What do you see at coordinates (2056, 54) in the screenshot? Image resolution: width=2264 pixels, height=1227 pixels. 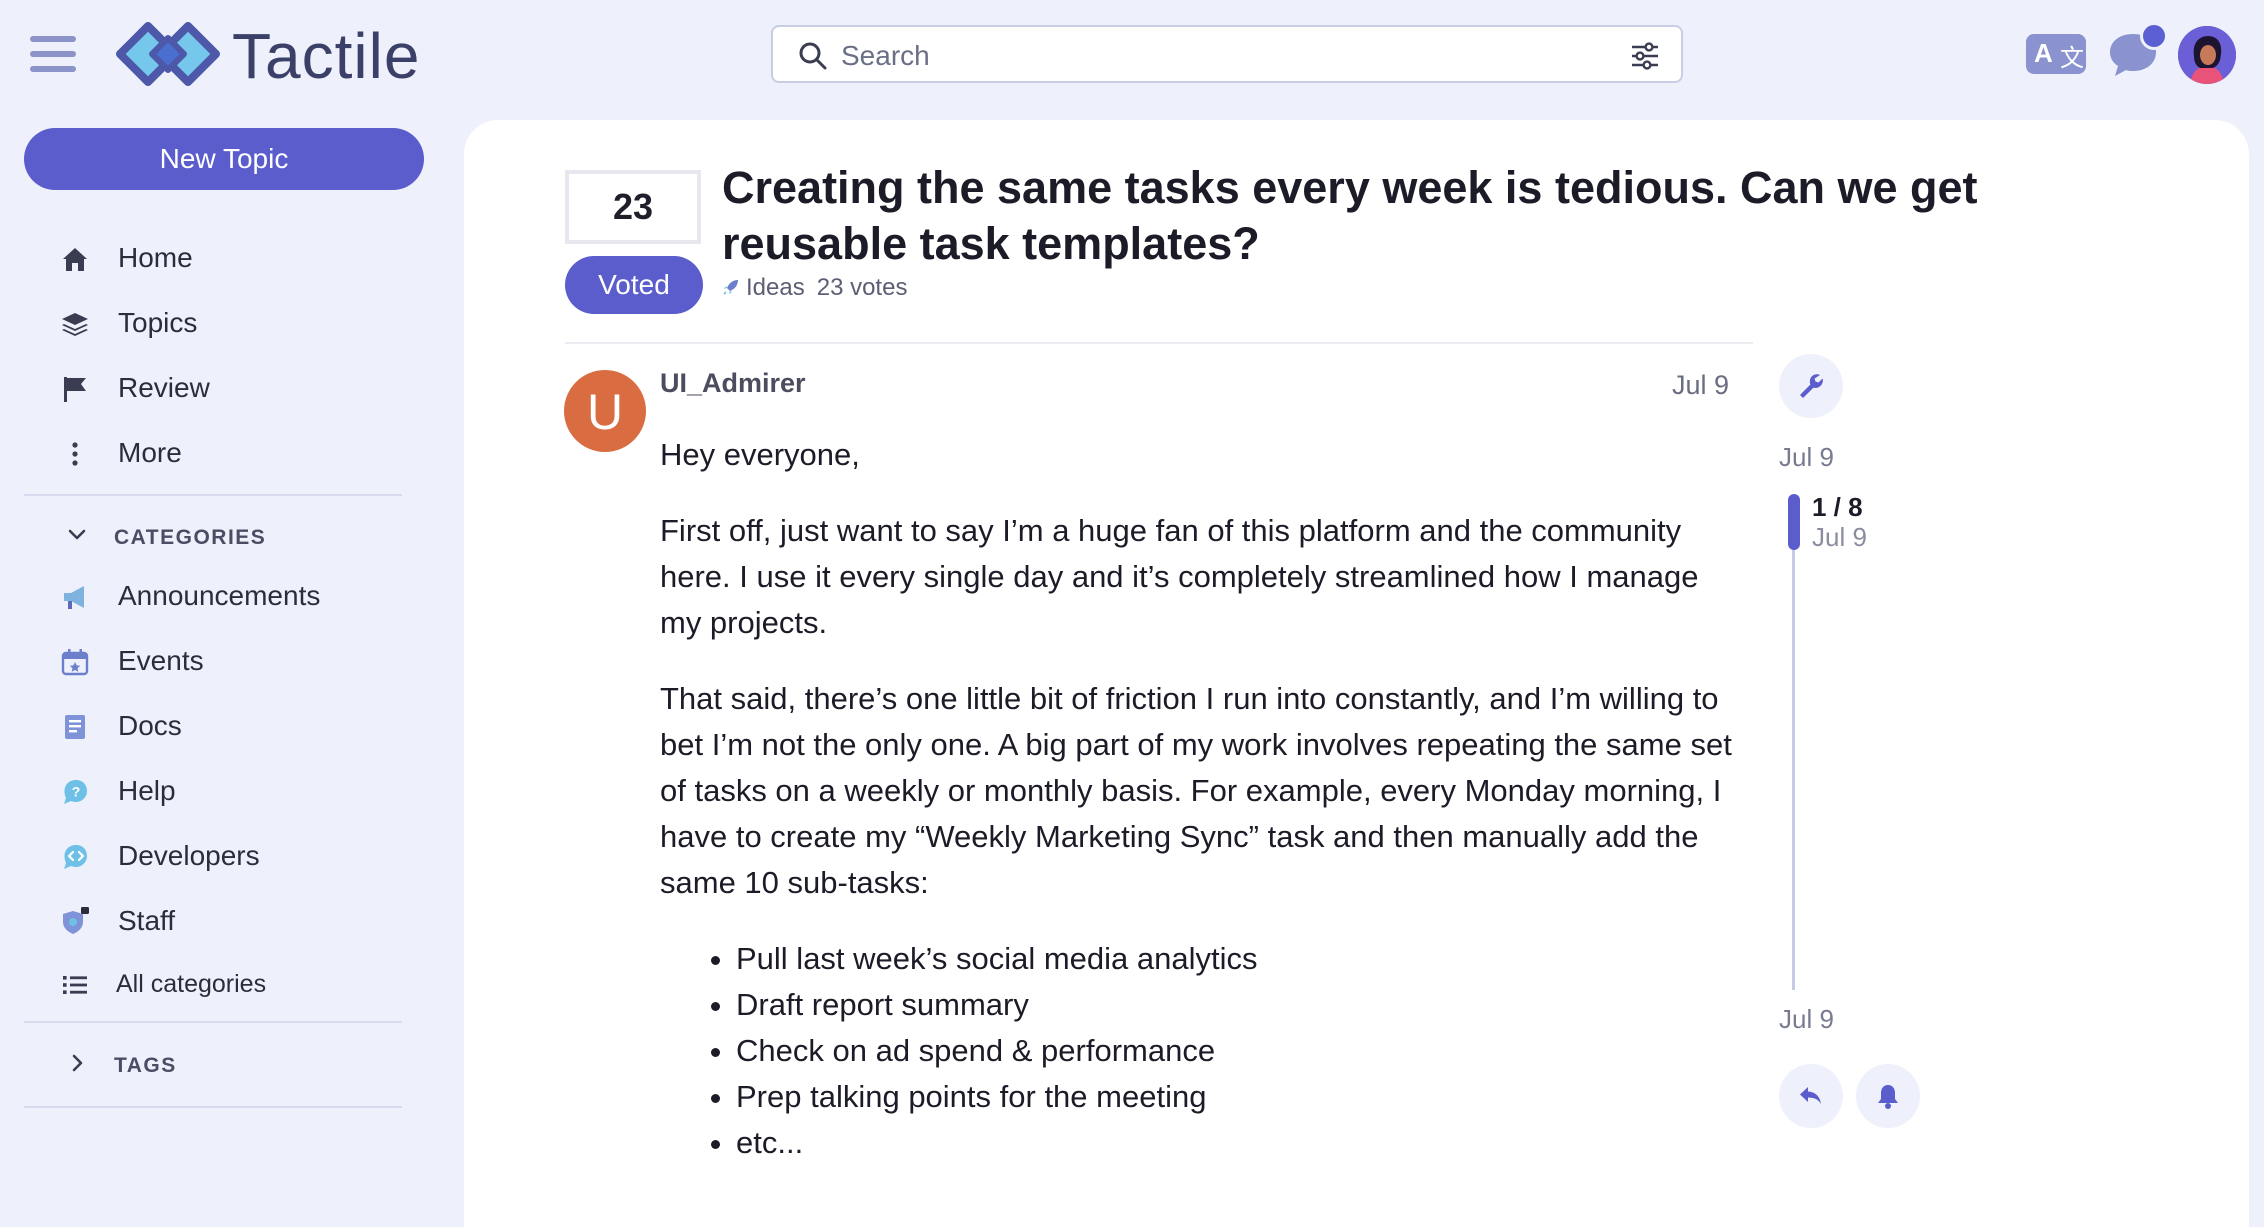 I see `translate-icon: A 文` at bounding box center [2056, 54].